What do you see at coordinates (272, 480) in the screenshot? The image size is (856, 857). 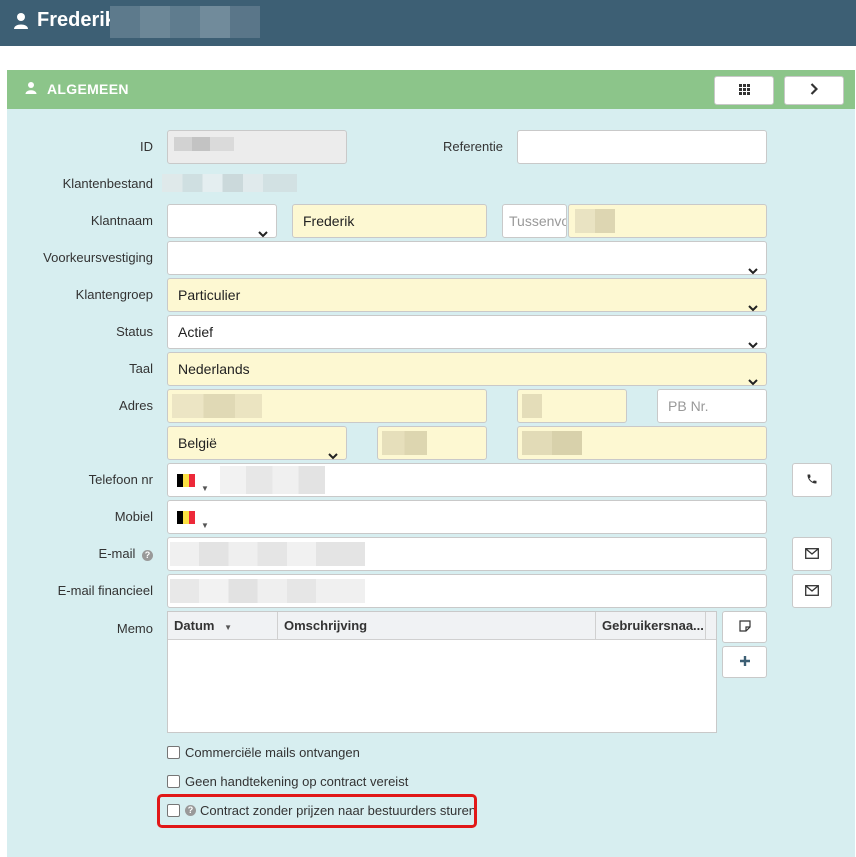 I see `redacted-phone` at bounding box center [272, 480].